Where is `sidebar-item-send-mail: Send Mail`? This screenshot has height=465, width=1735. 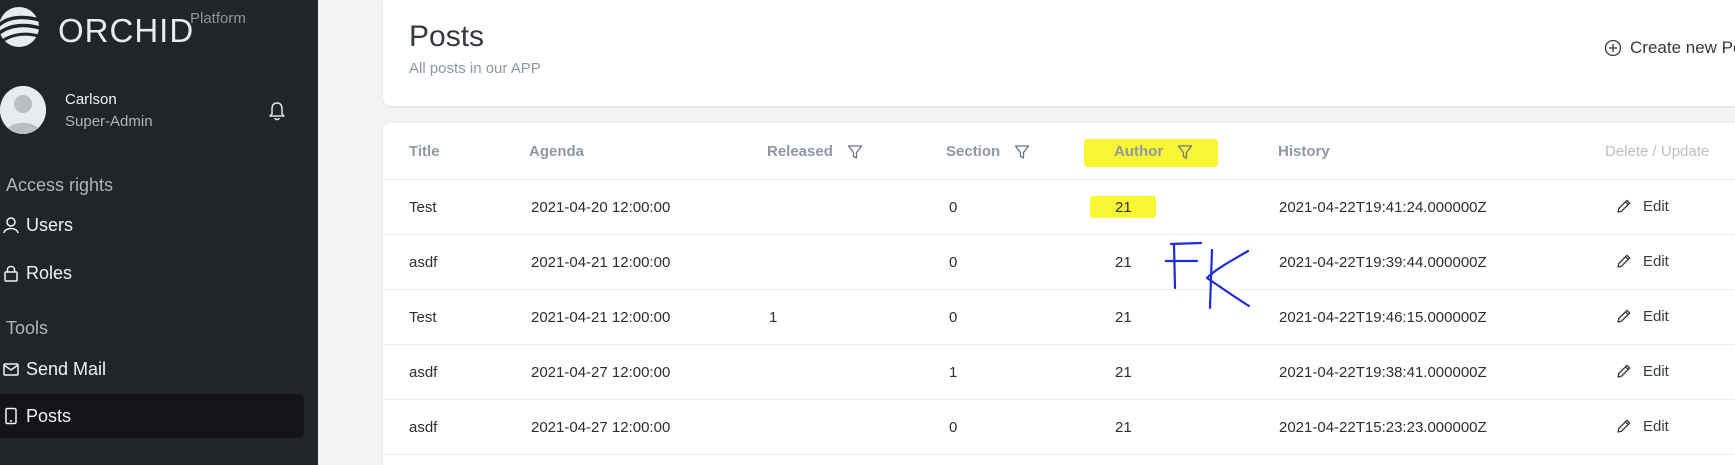
sidebar-item-send-mail: Send Mail is located at coordinates (152, 369).